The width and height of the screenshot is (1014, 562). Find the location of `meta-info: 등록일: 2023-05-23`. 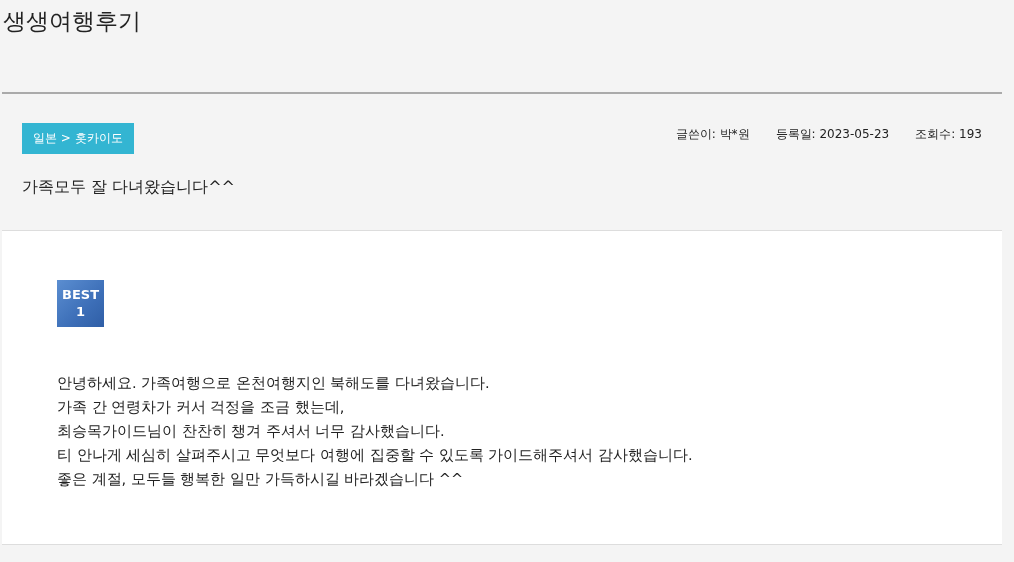

meta-info: 등록일: 2023-05-23 is located at coordinates (832, 134).